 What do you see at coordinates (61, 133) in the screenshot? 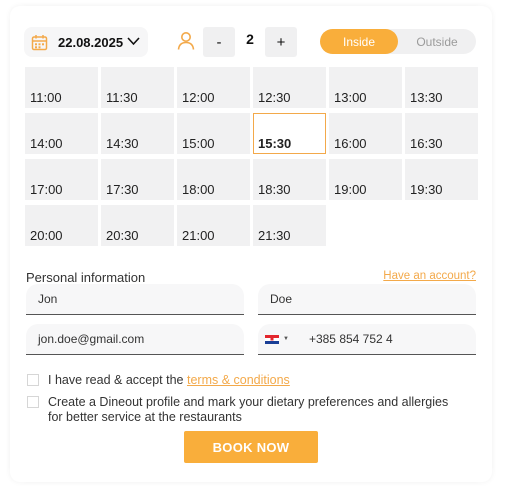
I see `time-slot: 14:00` at bounding box center [61, 133].